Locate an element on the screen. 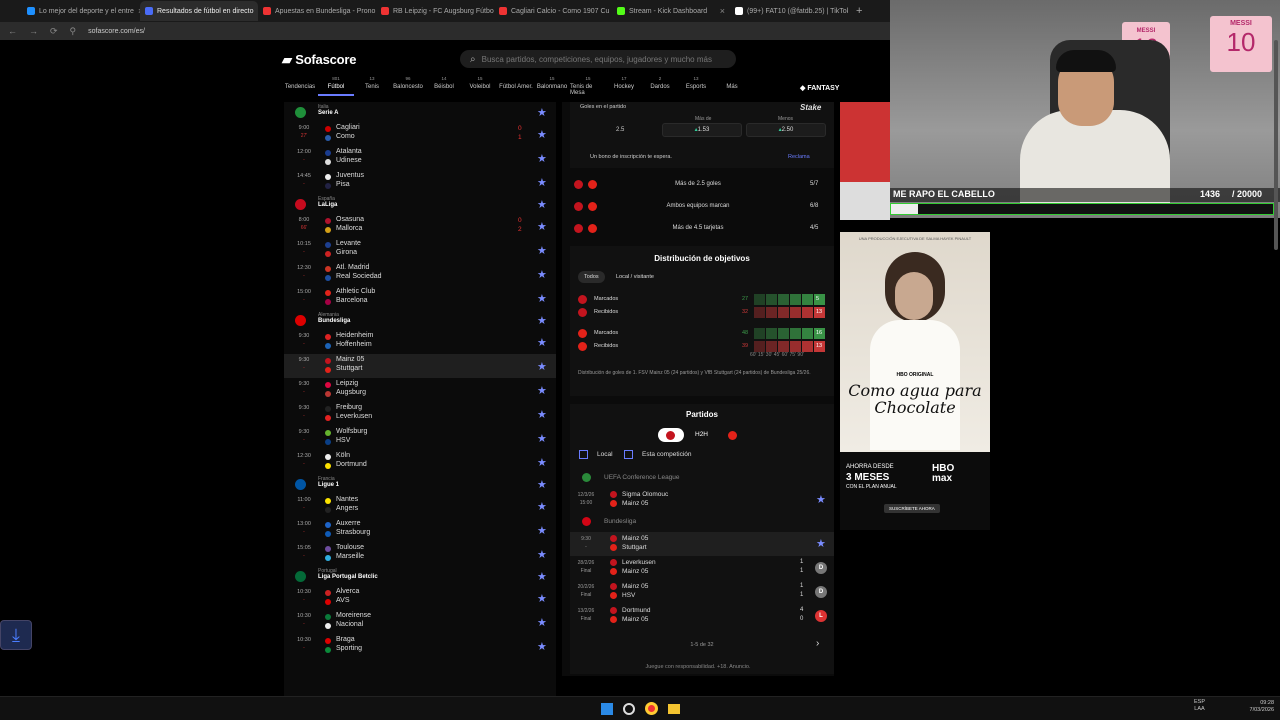 Image resolution: width=1280 pixels, height=720 pixels. match-row: 13:00 - Auxerre Strasbourg ★ is located at coordinates (420, 530).